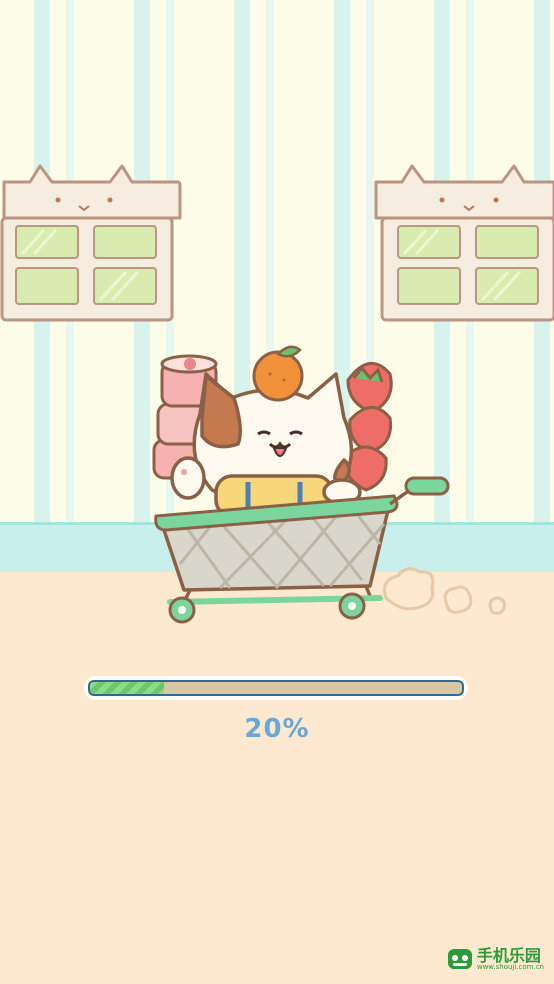 This screenshot has height=984, width=554. Describe the element at coordinates (464, 243) in the screenshot. I see `cat-window-right` at that location.